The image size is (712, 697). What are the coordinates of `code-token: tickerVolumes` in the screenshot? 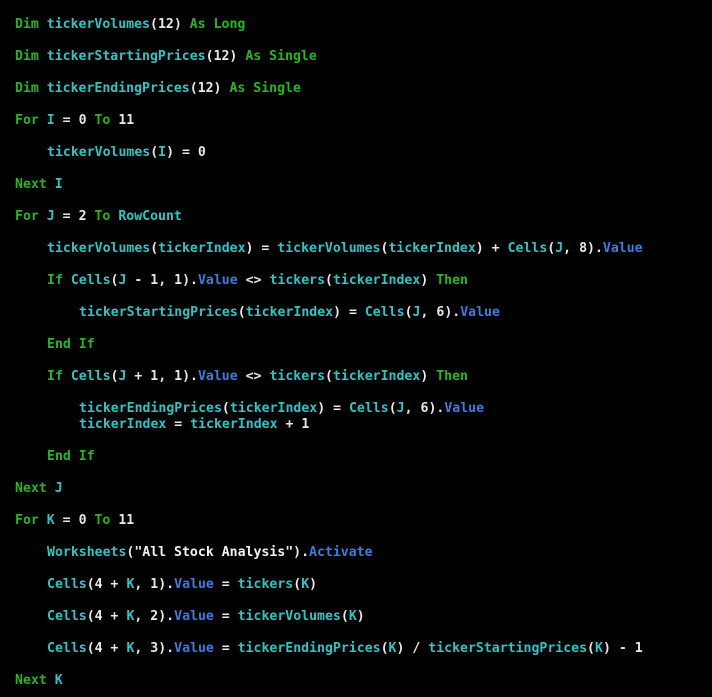 It's located at (289, 616).